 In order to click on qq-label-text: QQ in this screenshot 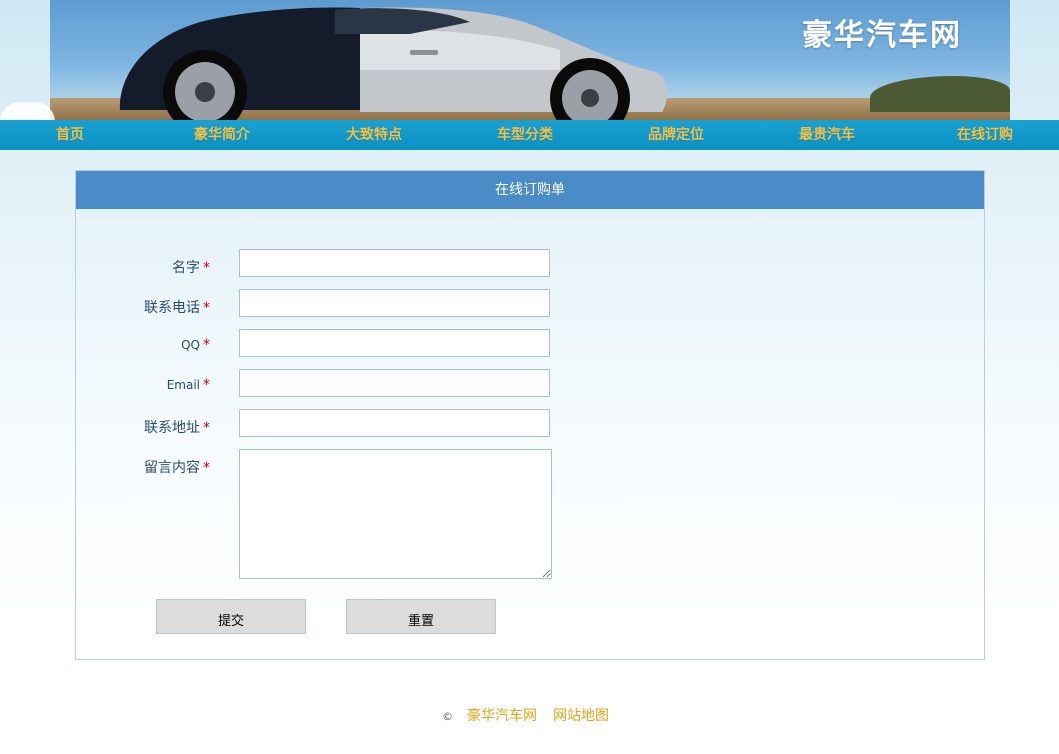, I will do `click(190, 345)`.